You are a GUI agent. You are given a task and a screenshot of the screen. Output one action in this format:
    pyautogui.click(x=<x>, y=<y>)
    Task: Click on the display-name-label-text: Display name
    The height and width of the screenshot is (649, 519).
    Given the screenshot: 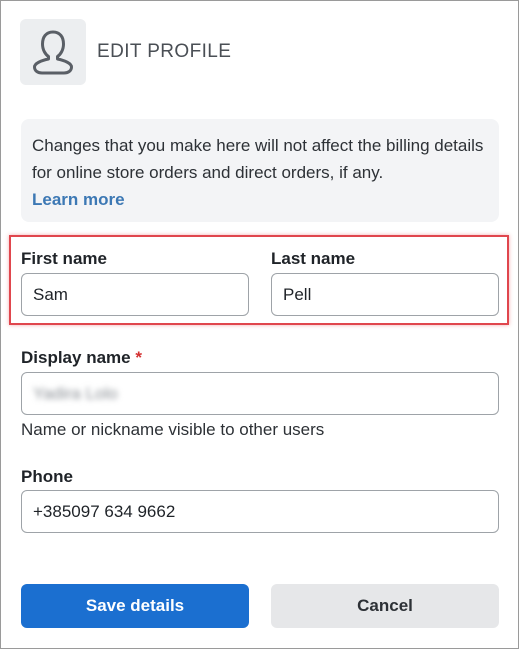 What is the action you would take?
    pyautogui.click(x=76, y=357)
    